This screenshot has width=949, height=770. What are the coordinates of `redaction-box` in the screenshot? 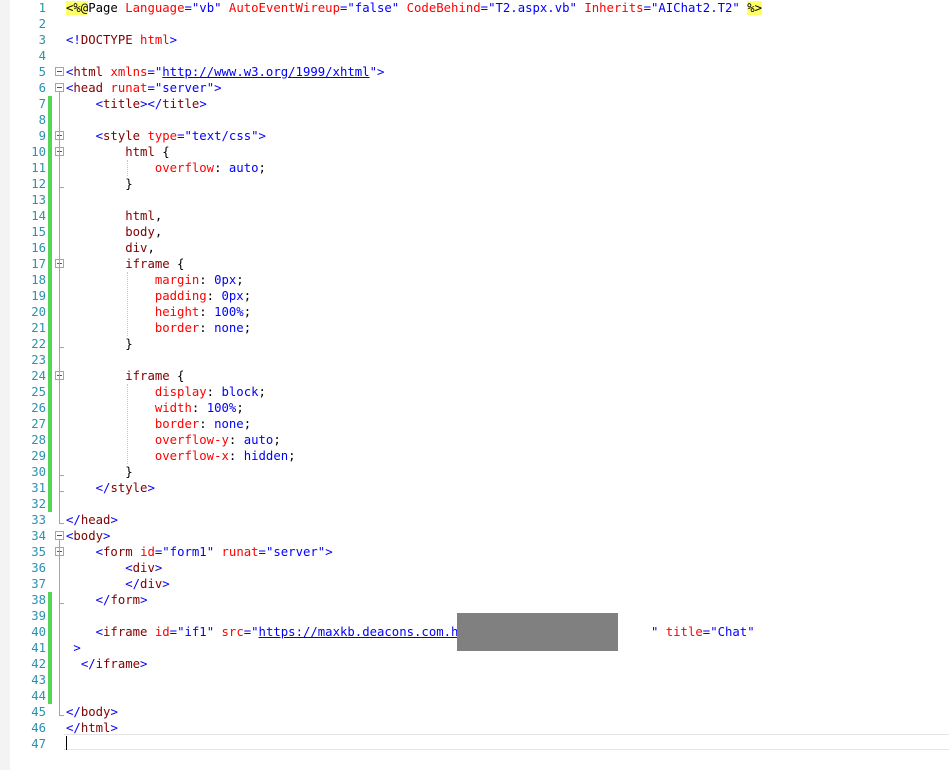 It's located at (537, 632).